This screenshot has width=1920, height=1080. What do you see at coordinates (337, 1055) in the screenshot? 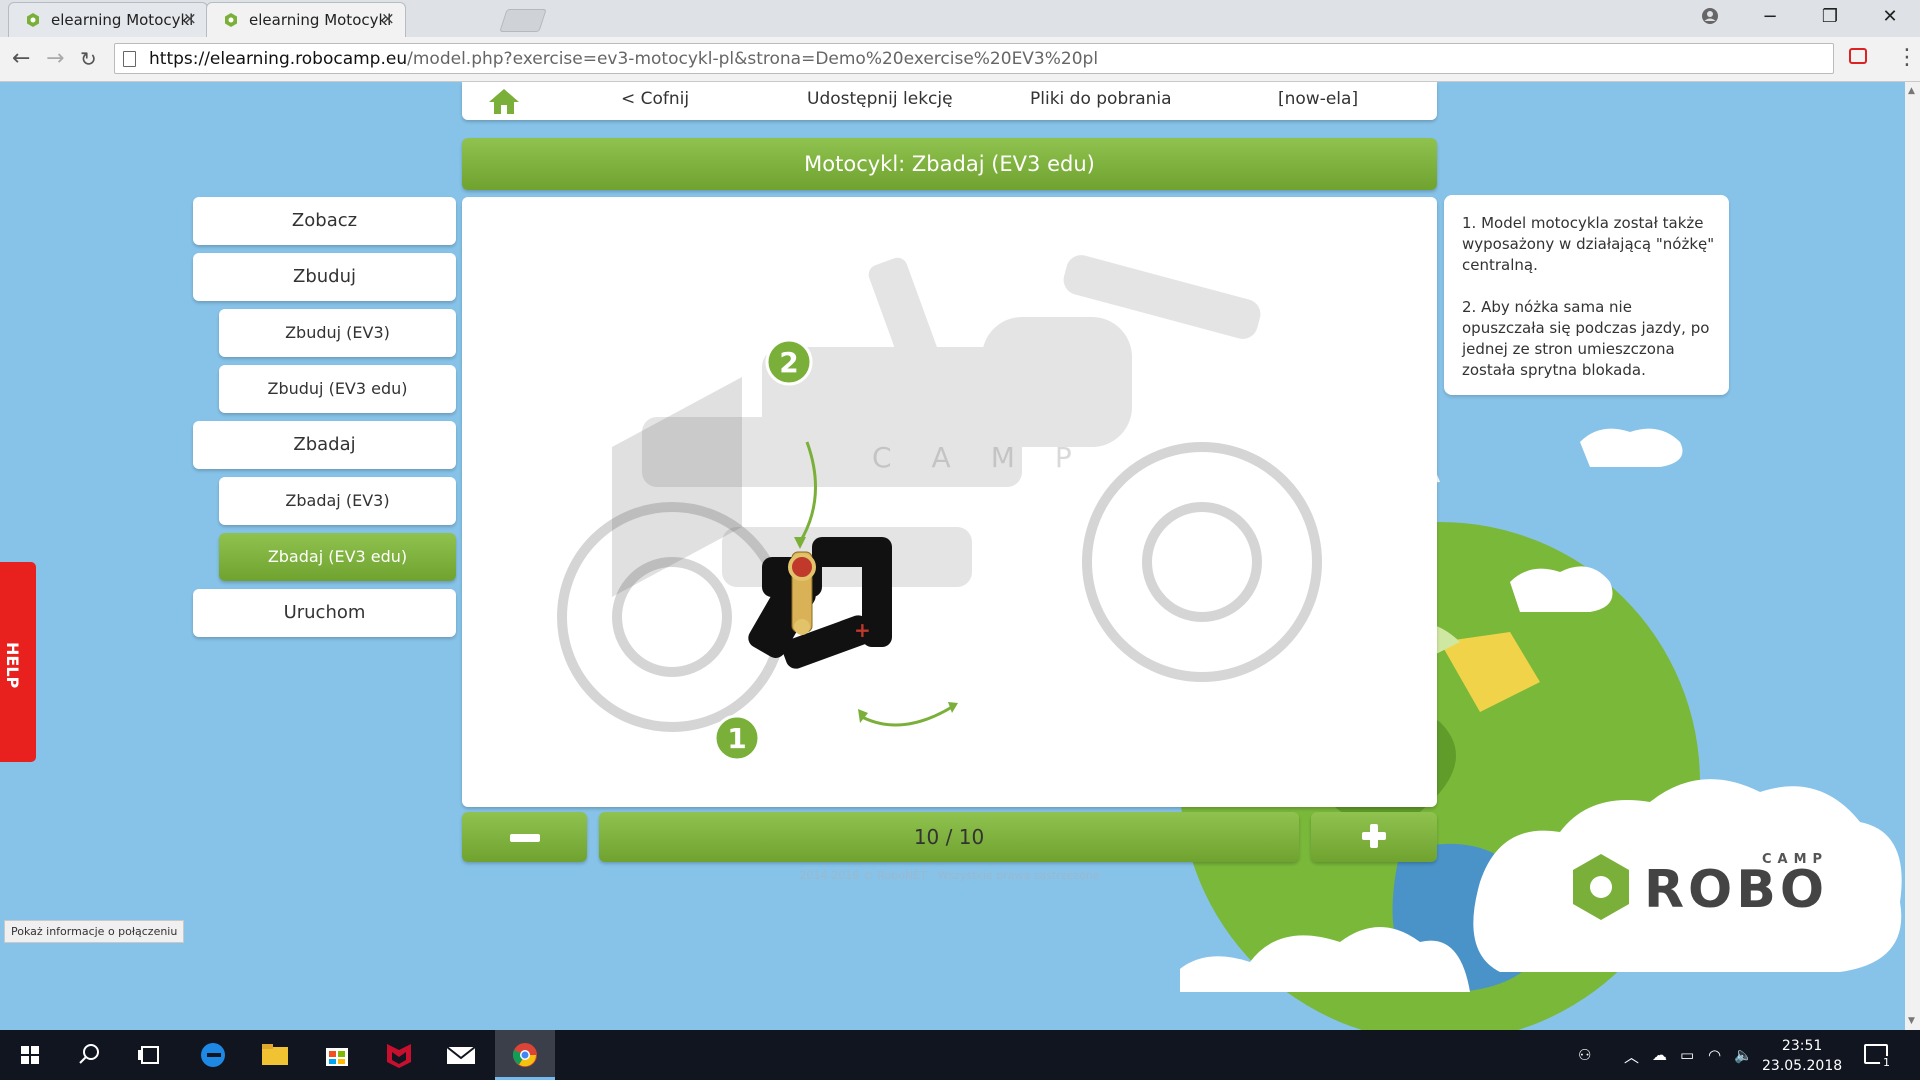
I see `store-icon` at bounding box center [337, 1055].